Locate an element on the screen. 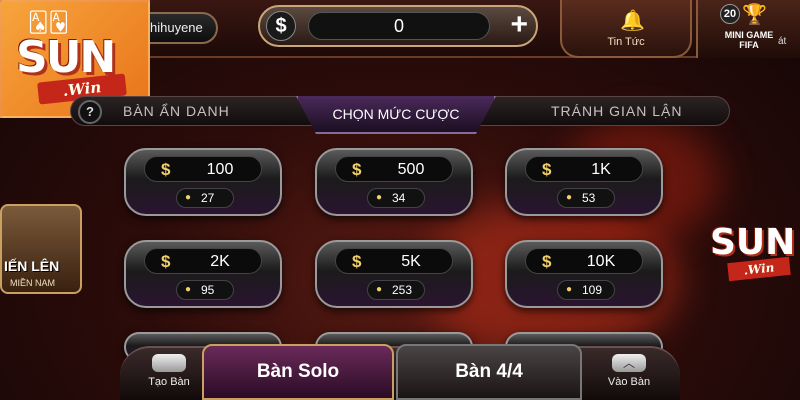 This screenshot has height=400, width=800. bet-option-5k: $ 5K ● 253 is located at coordinates (394, 274).